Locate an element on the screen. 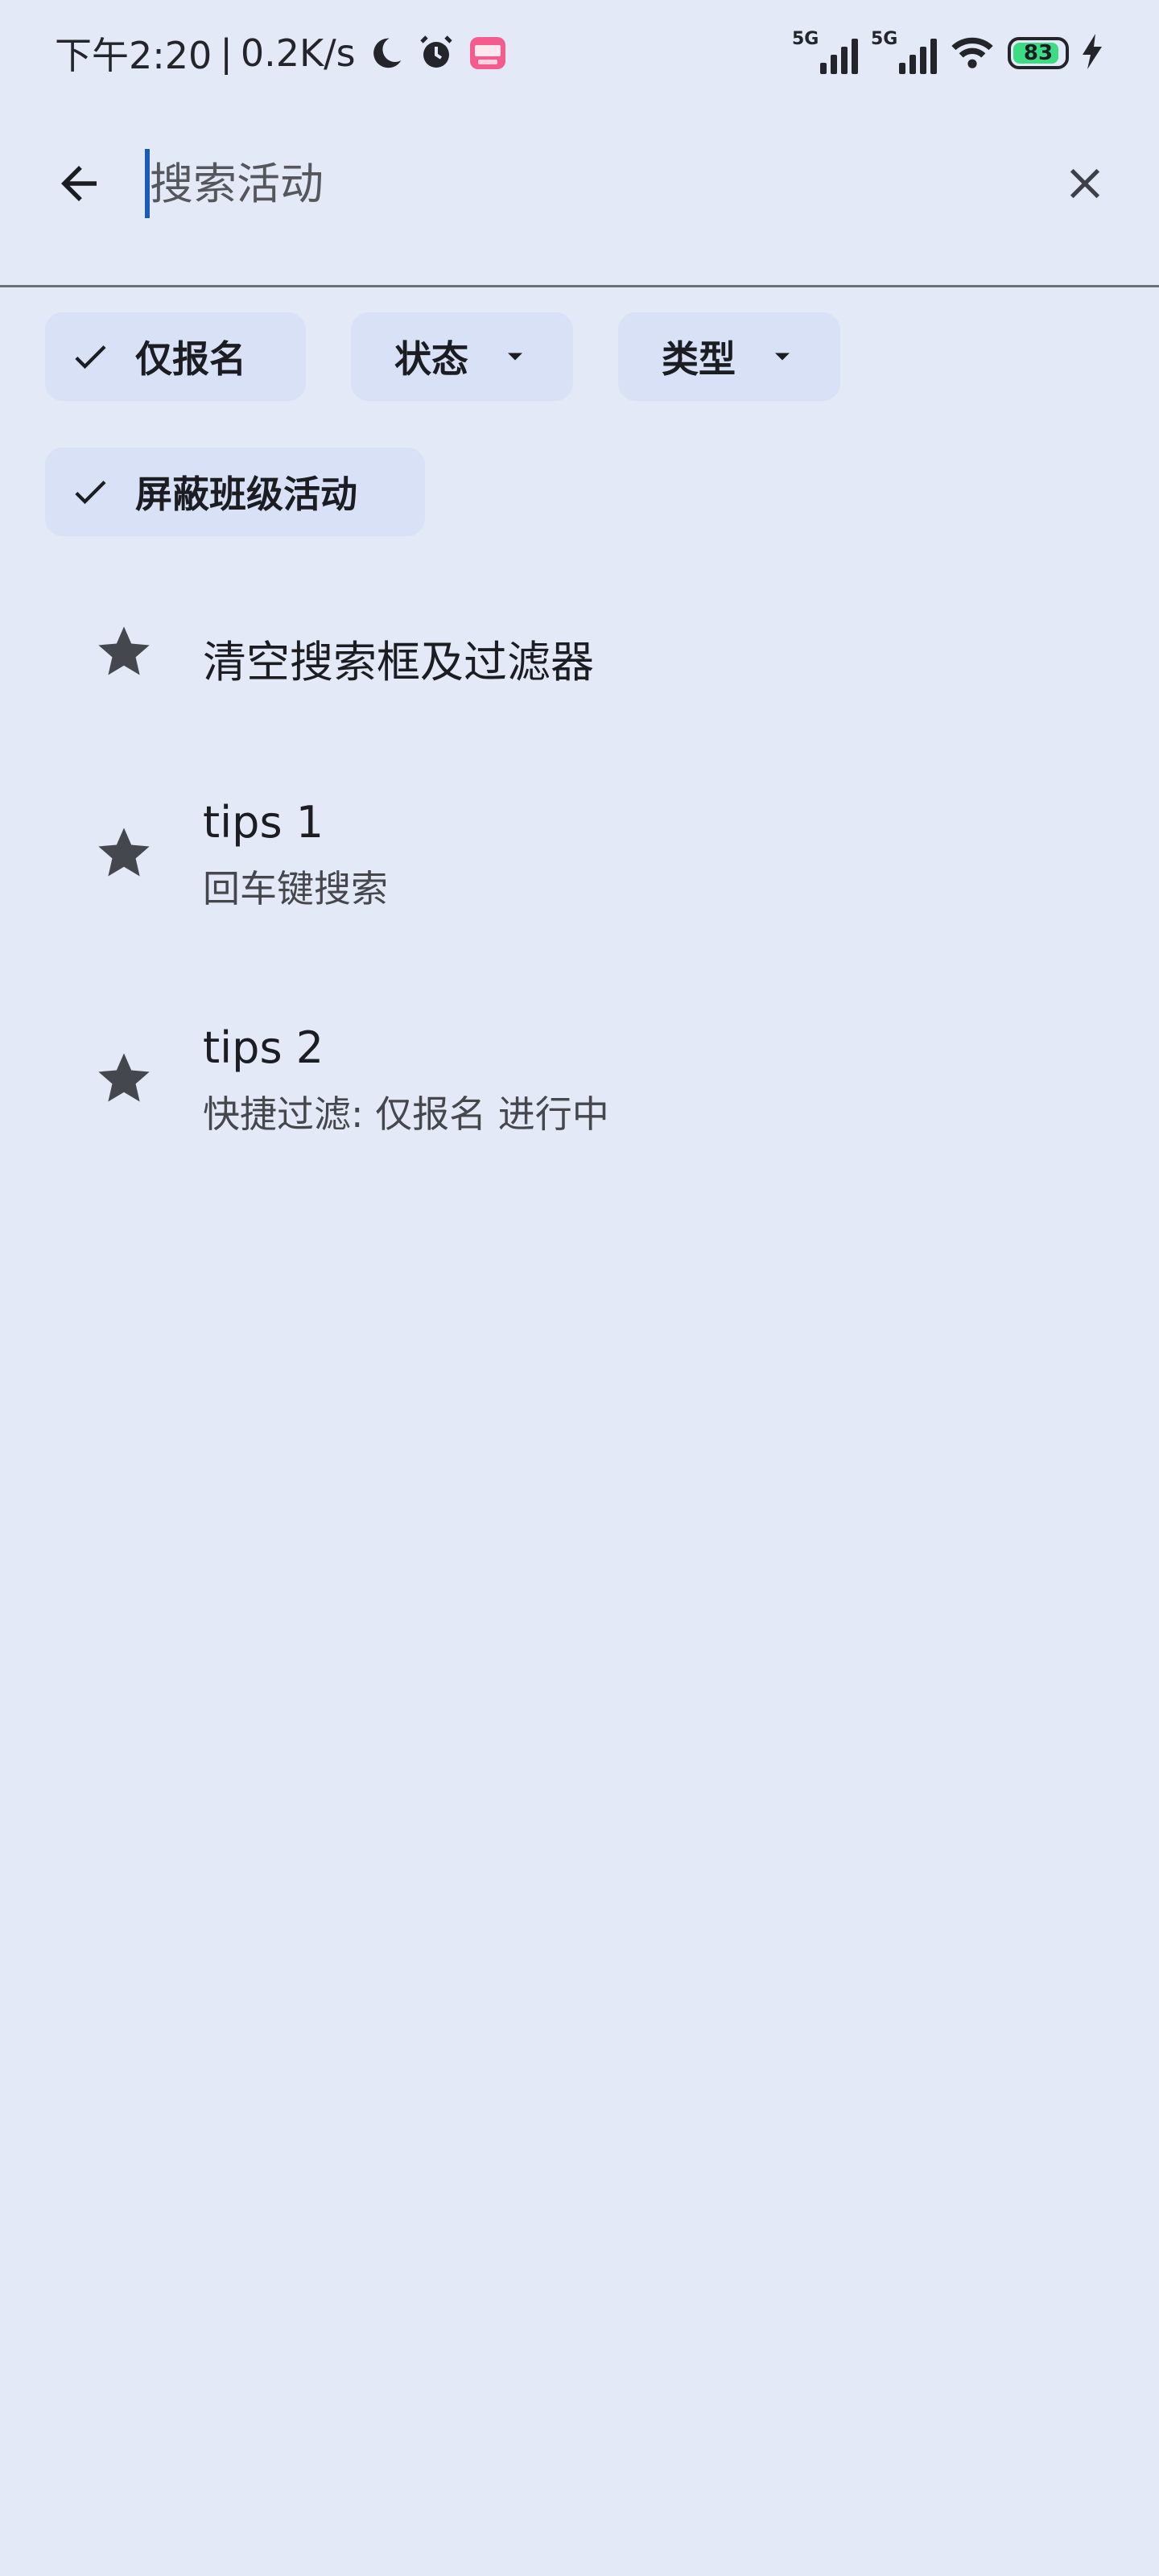  status-time: 下午2:20 is located at coordinates (133, 55).